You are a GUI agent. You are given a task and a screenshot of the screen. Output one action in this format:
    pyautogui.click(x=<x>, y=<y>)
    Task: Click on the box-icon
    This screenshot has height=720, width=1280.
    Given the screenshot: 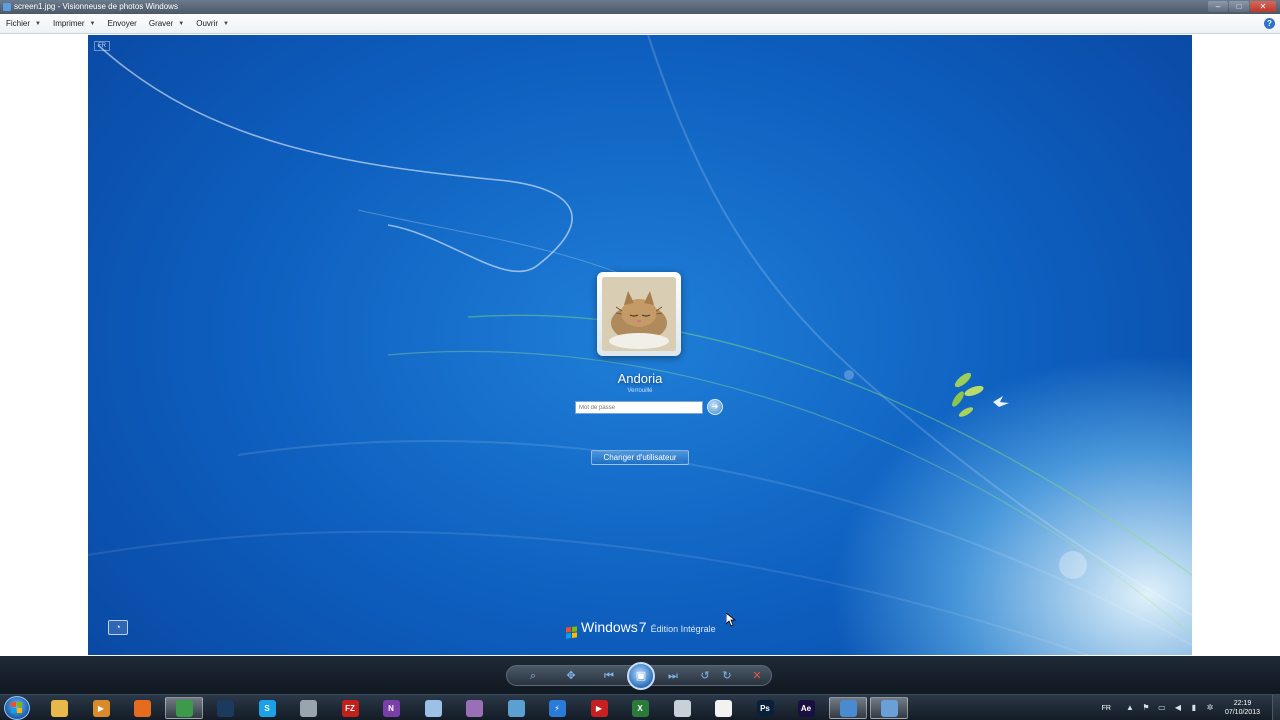 What is the action you would take?
    pyautogui.click(x=433, y=708)
    